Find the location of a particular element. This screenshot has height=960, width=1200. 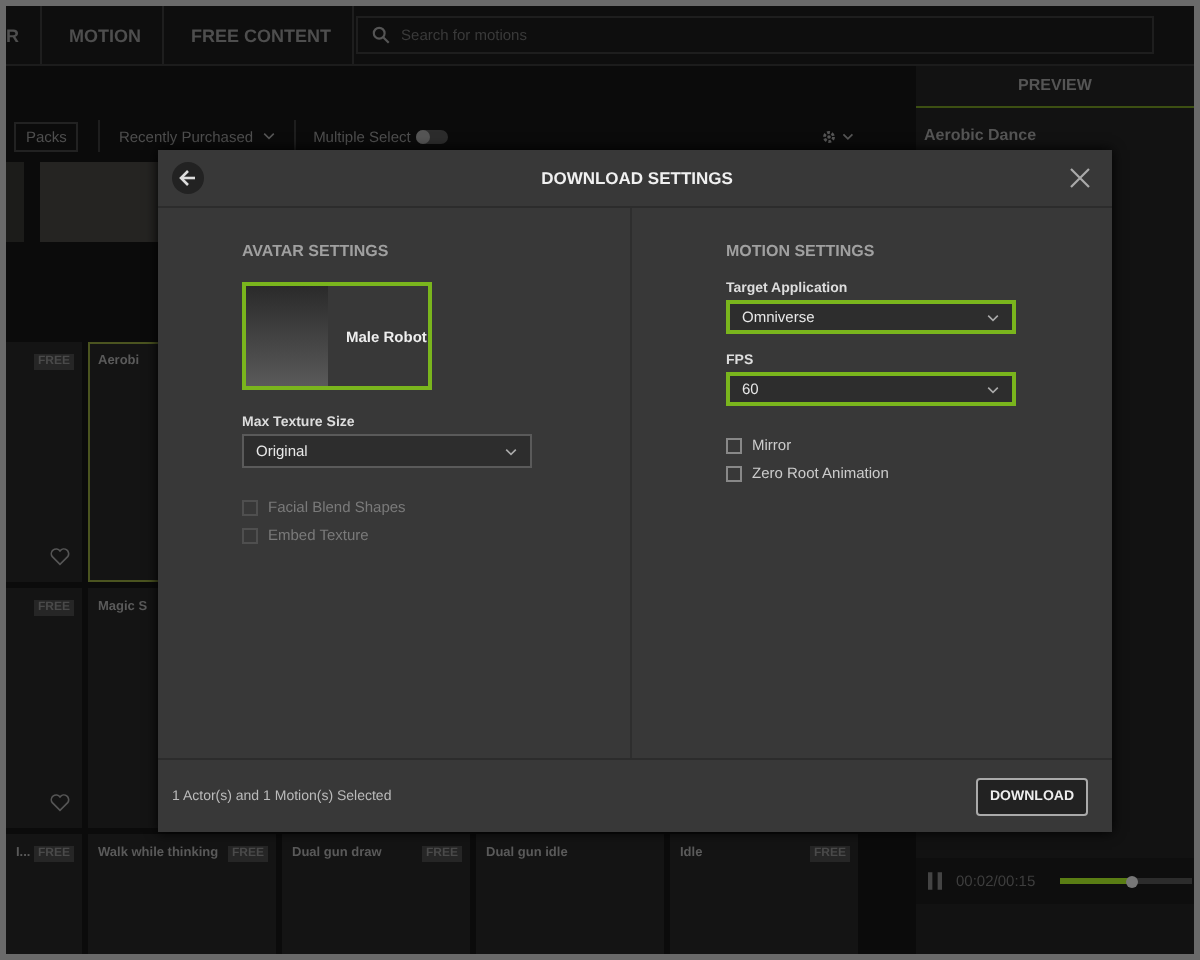

caret-icon is located at coordinates (268, 136).